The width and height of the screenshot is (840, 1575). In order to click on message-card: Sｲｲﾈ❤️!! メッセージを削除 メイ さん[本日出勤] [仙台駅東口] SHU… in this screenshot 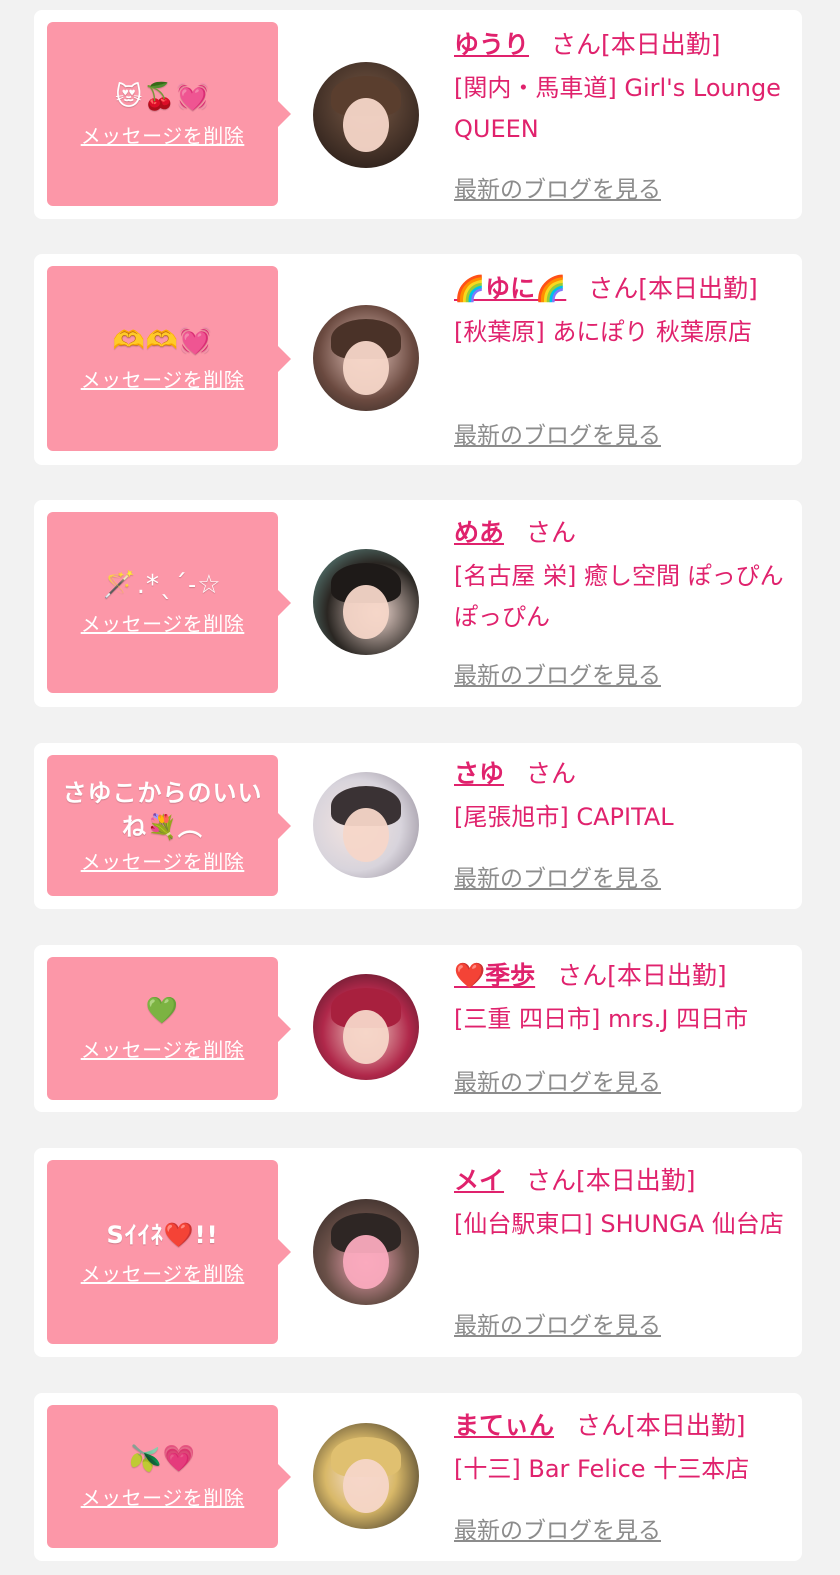, I will do `click(418, 1252)`.